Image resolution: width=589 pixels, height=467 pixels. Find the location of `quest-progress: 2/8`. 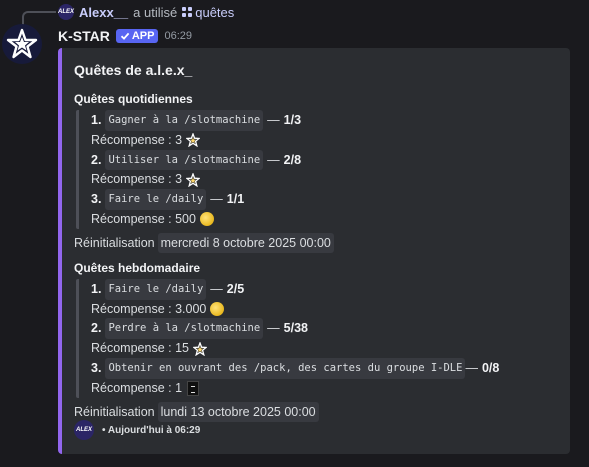

quest-progress: 2/8 is located at coordinates (292, 159).